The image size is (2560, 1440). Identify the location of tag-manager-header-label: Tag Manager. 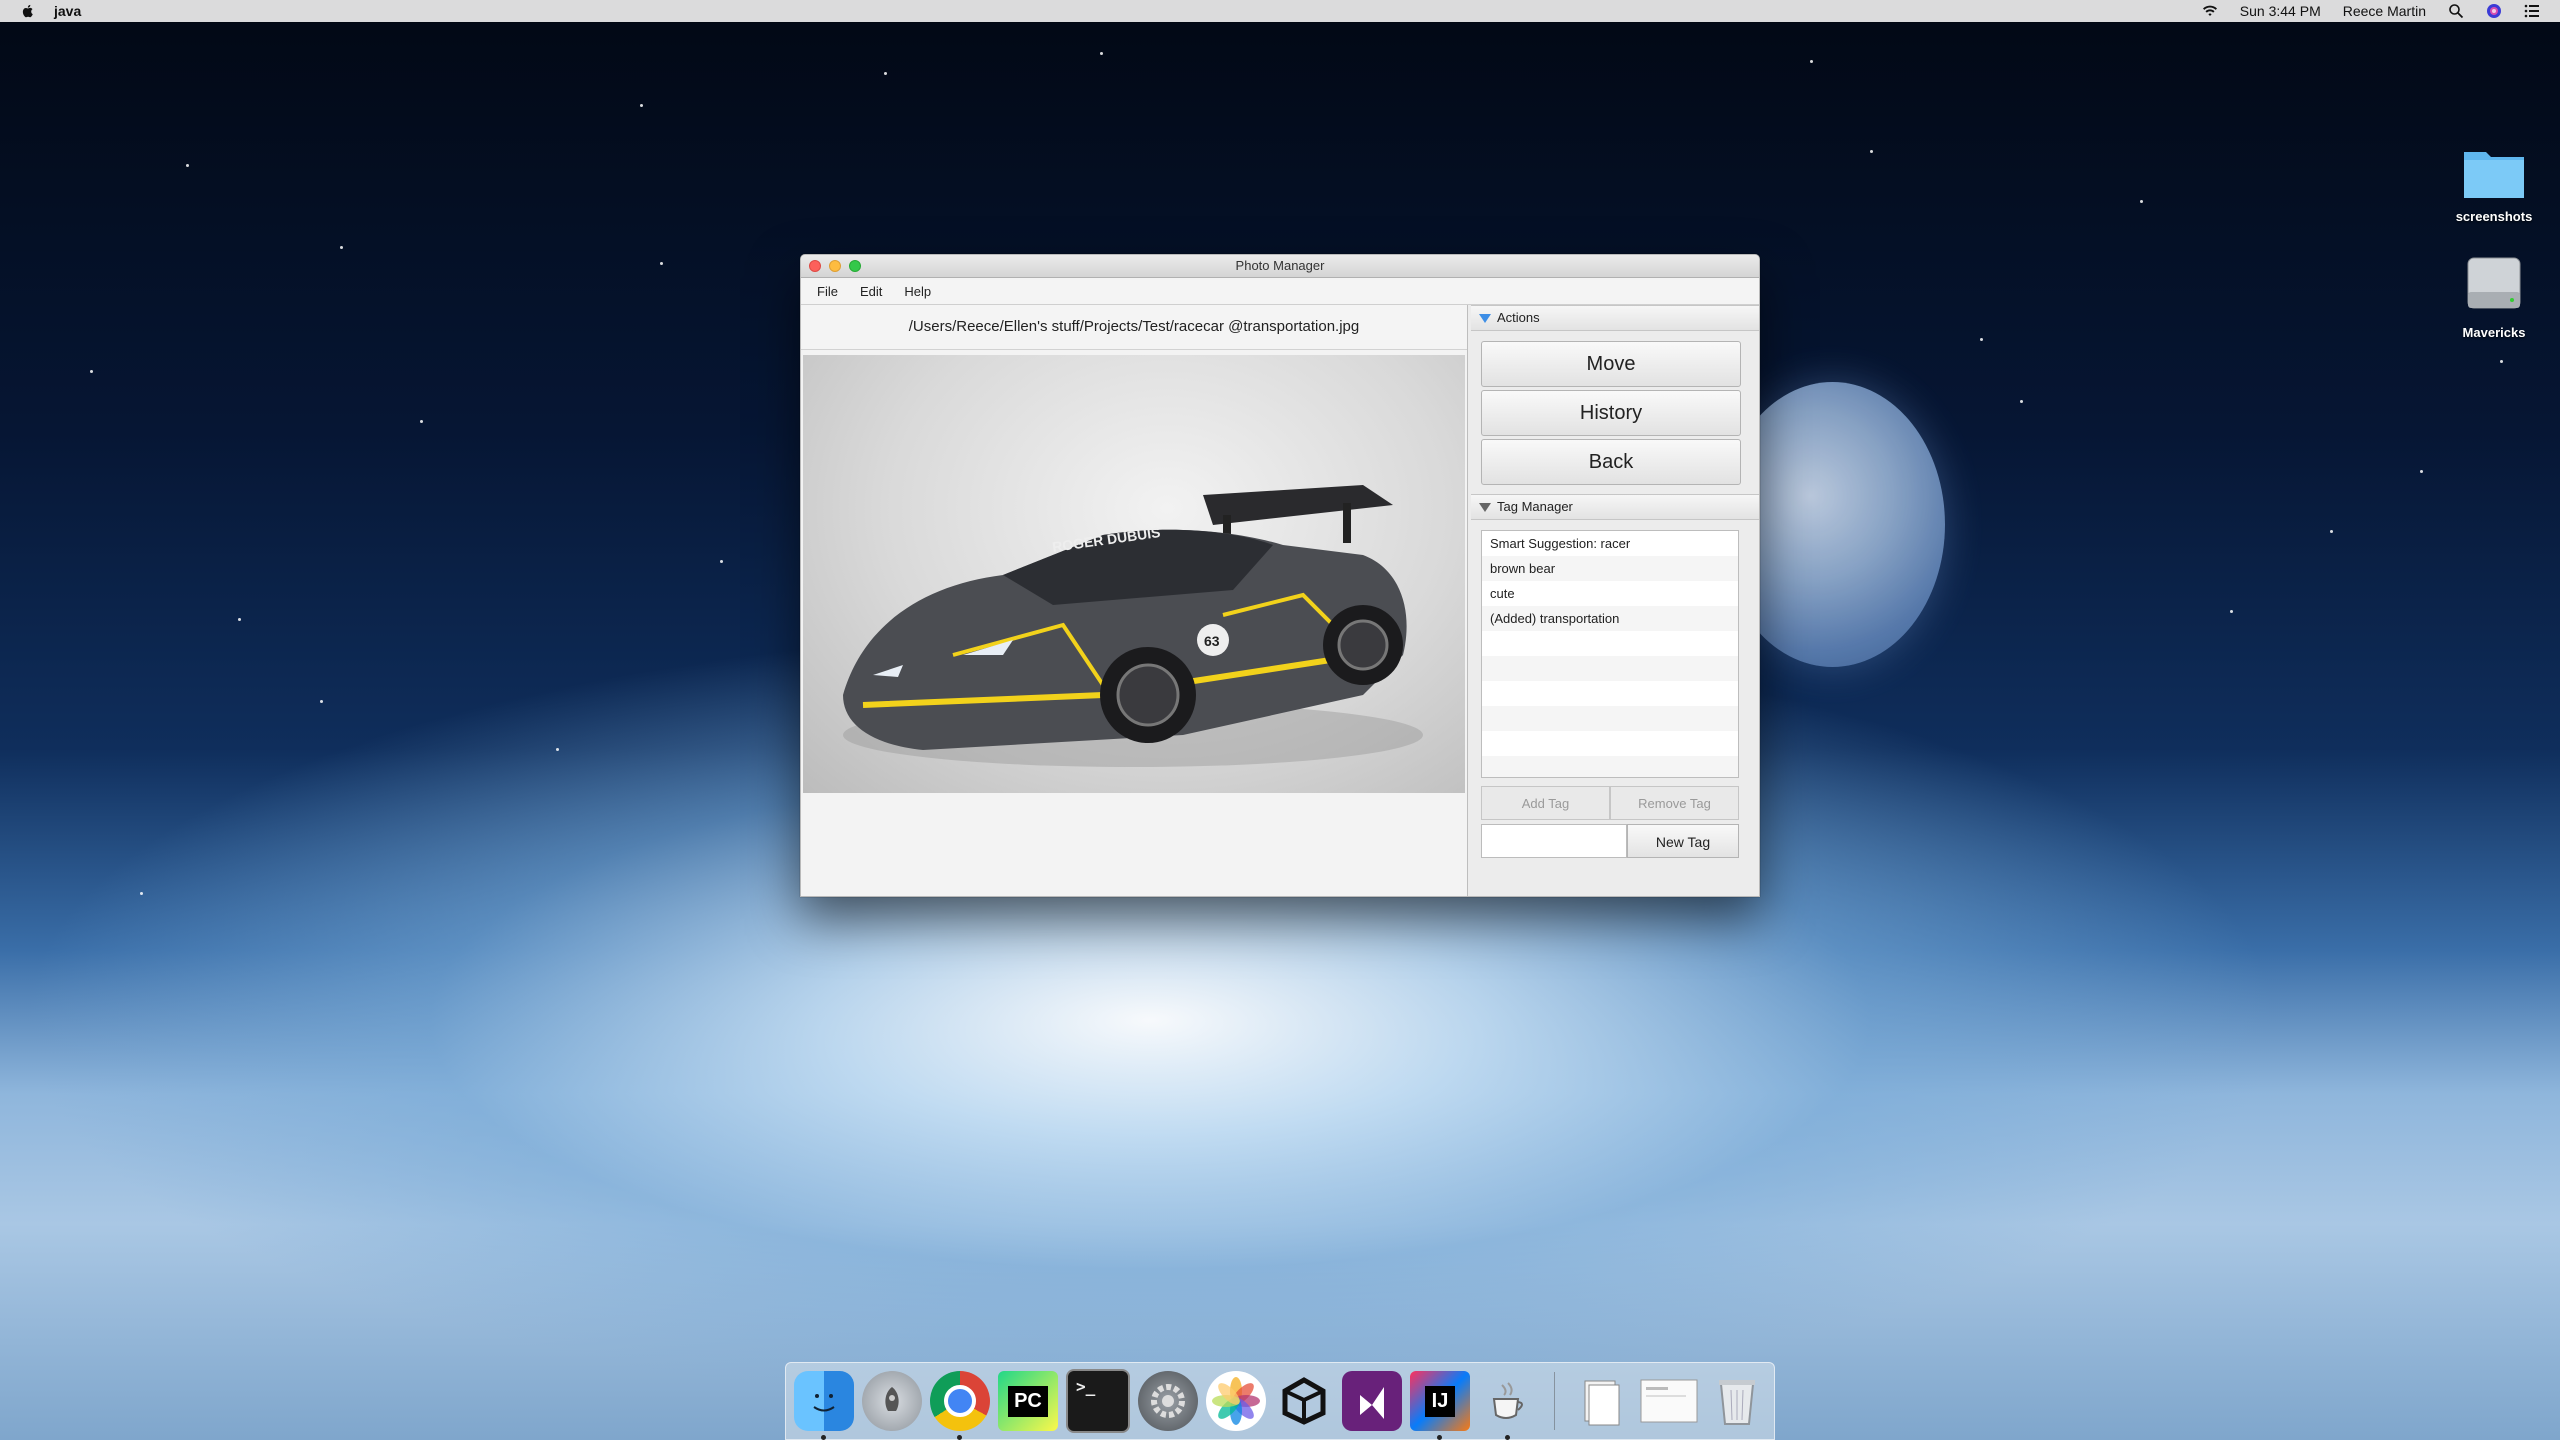
(1535, 506).